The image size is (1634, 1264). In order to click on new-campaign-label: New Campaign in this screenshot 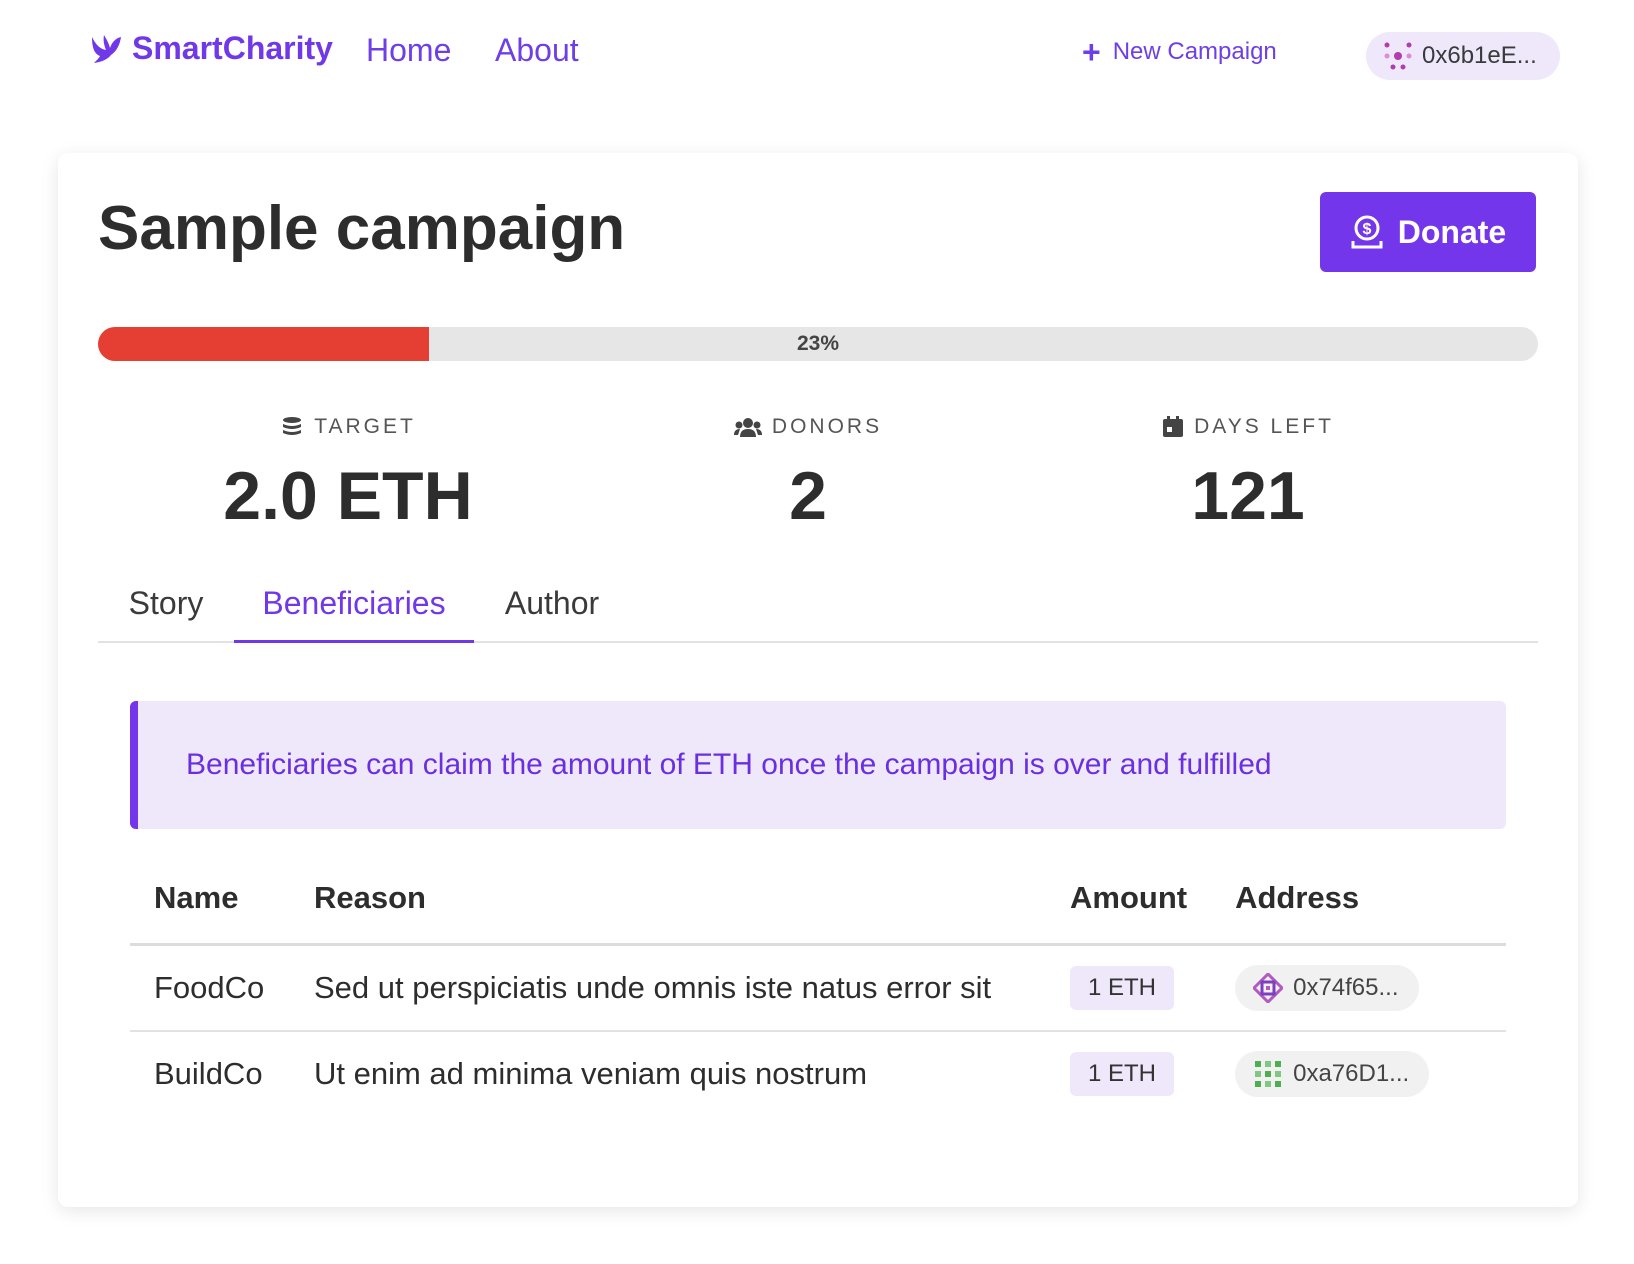, I will do `click(1194, 51)`.